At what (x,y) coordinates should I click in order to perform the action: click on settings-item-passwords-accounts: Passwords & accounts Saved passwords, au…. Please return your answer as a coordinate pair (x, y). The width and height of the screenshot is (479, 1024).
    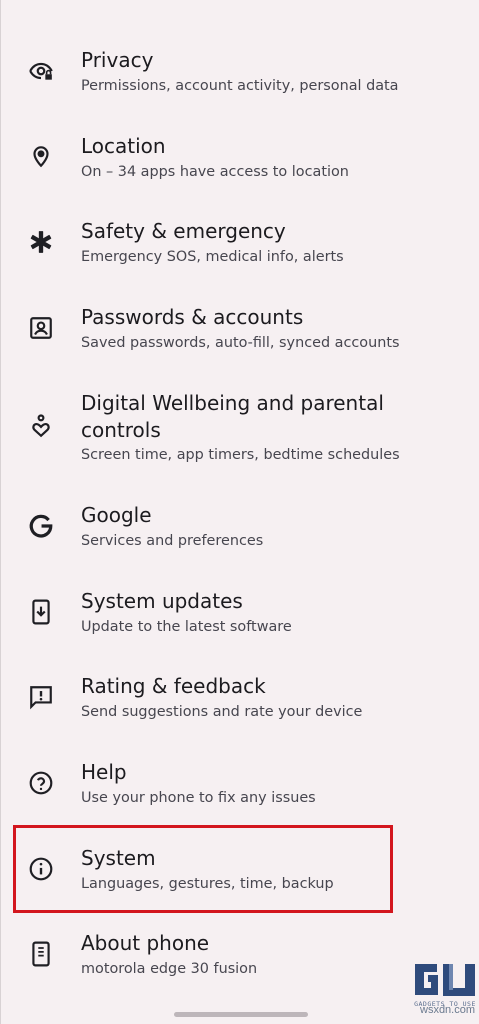
    Looking at the image, I should click on (240, 333).